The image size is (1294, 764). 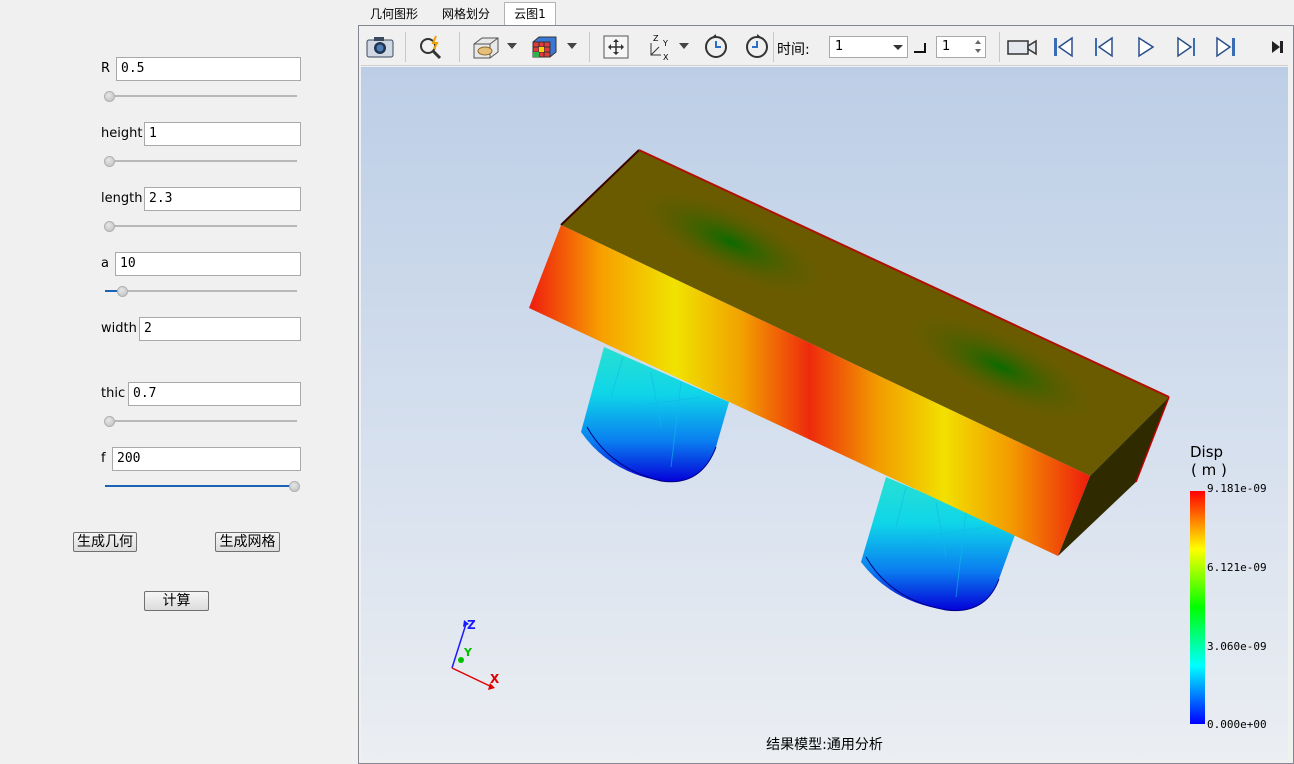 I want to click on svg-text: Z, so click(x=656, y=38).